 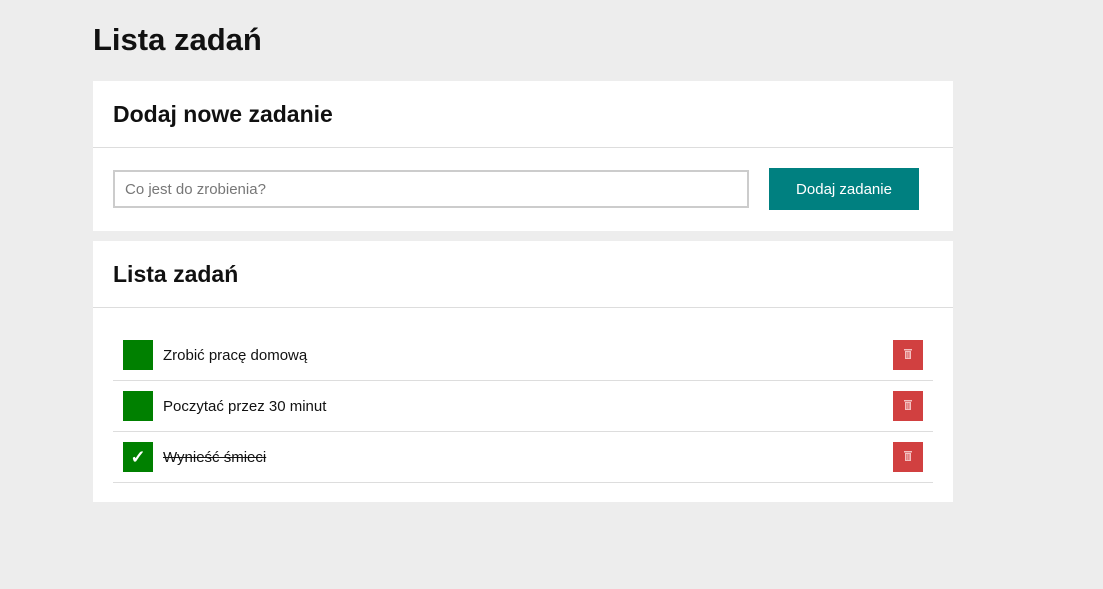 I want to click on task-label: Wynieść śmieci, so click(x=215, y=457).